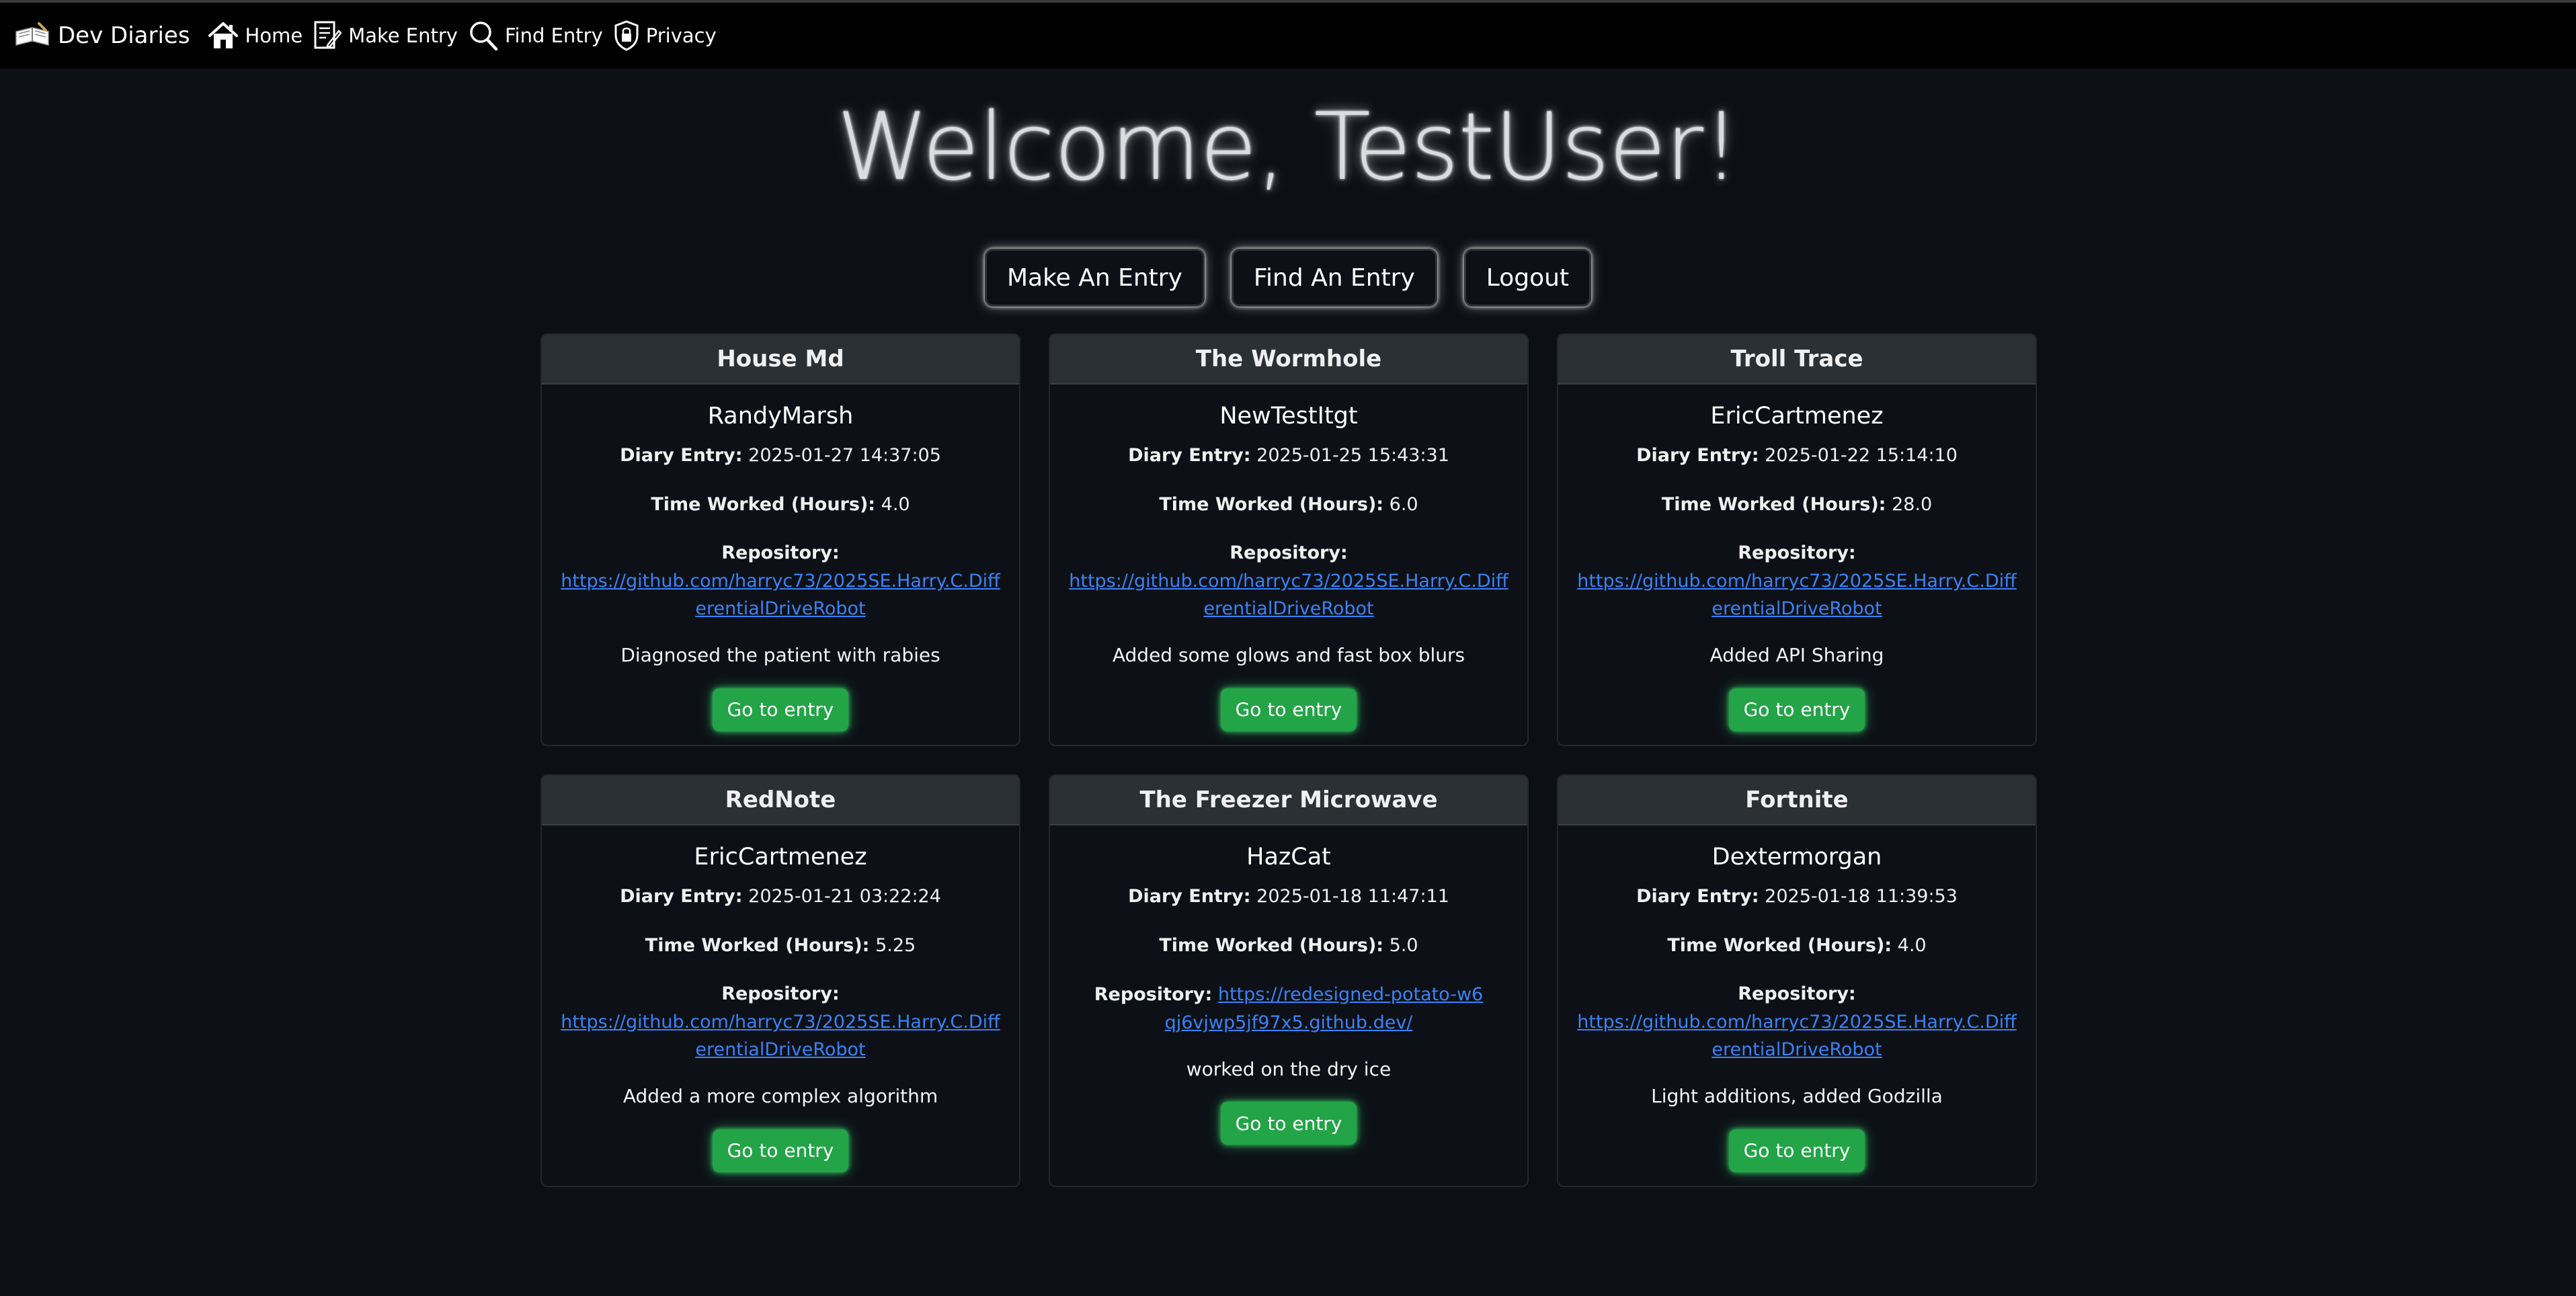  I want to click on entry-hours: 28.0, so click(1912, 504).